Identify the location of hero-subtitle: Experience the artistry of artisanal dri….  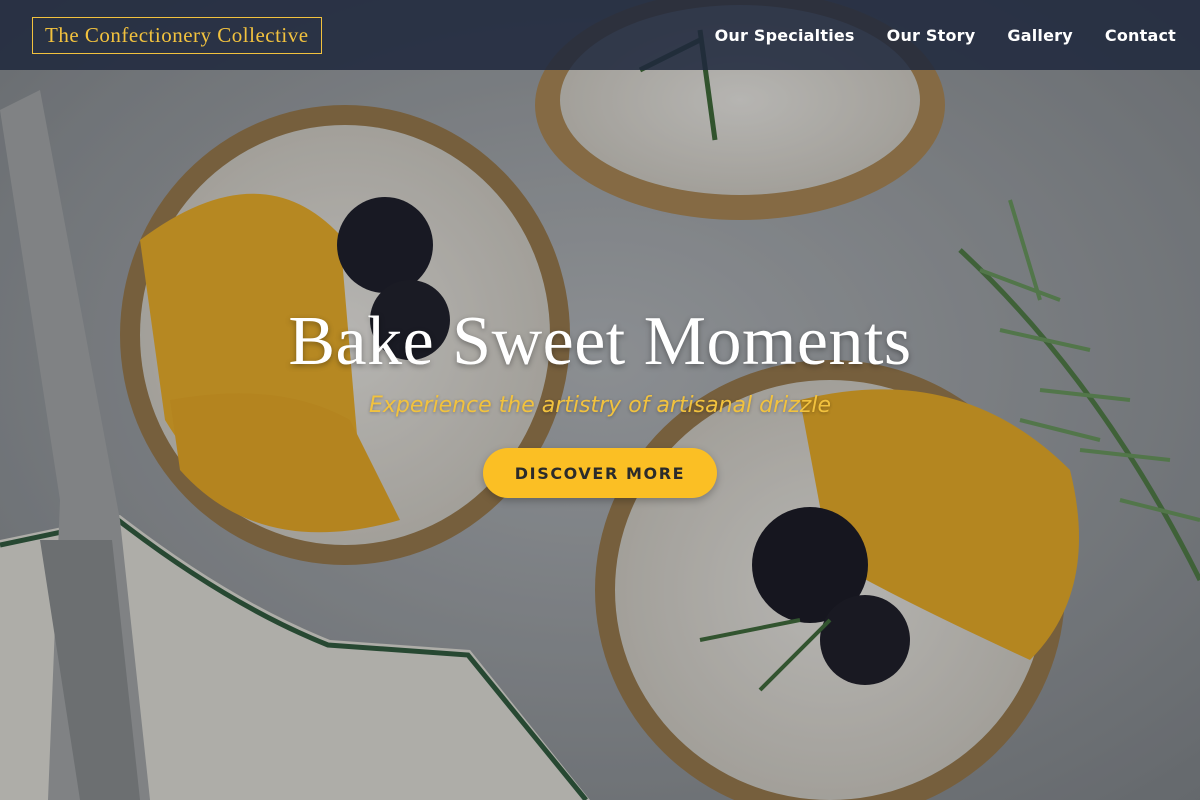
(600, 405).